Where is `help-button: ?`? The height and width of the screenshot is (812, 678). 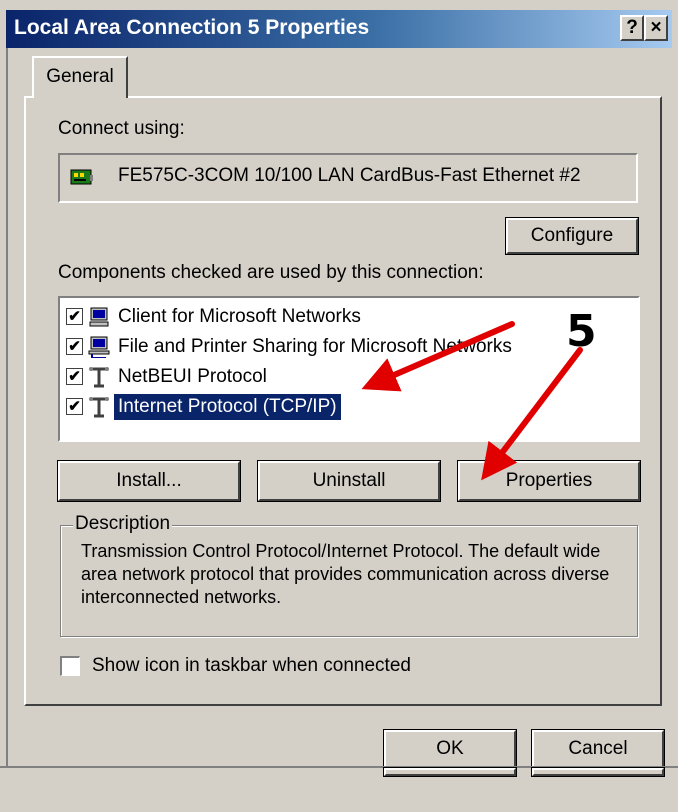
help-button: ? is located at coordinates (632, 28).